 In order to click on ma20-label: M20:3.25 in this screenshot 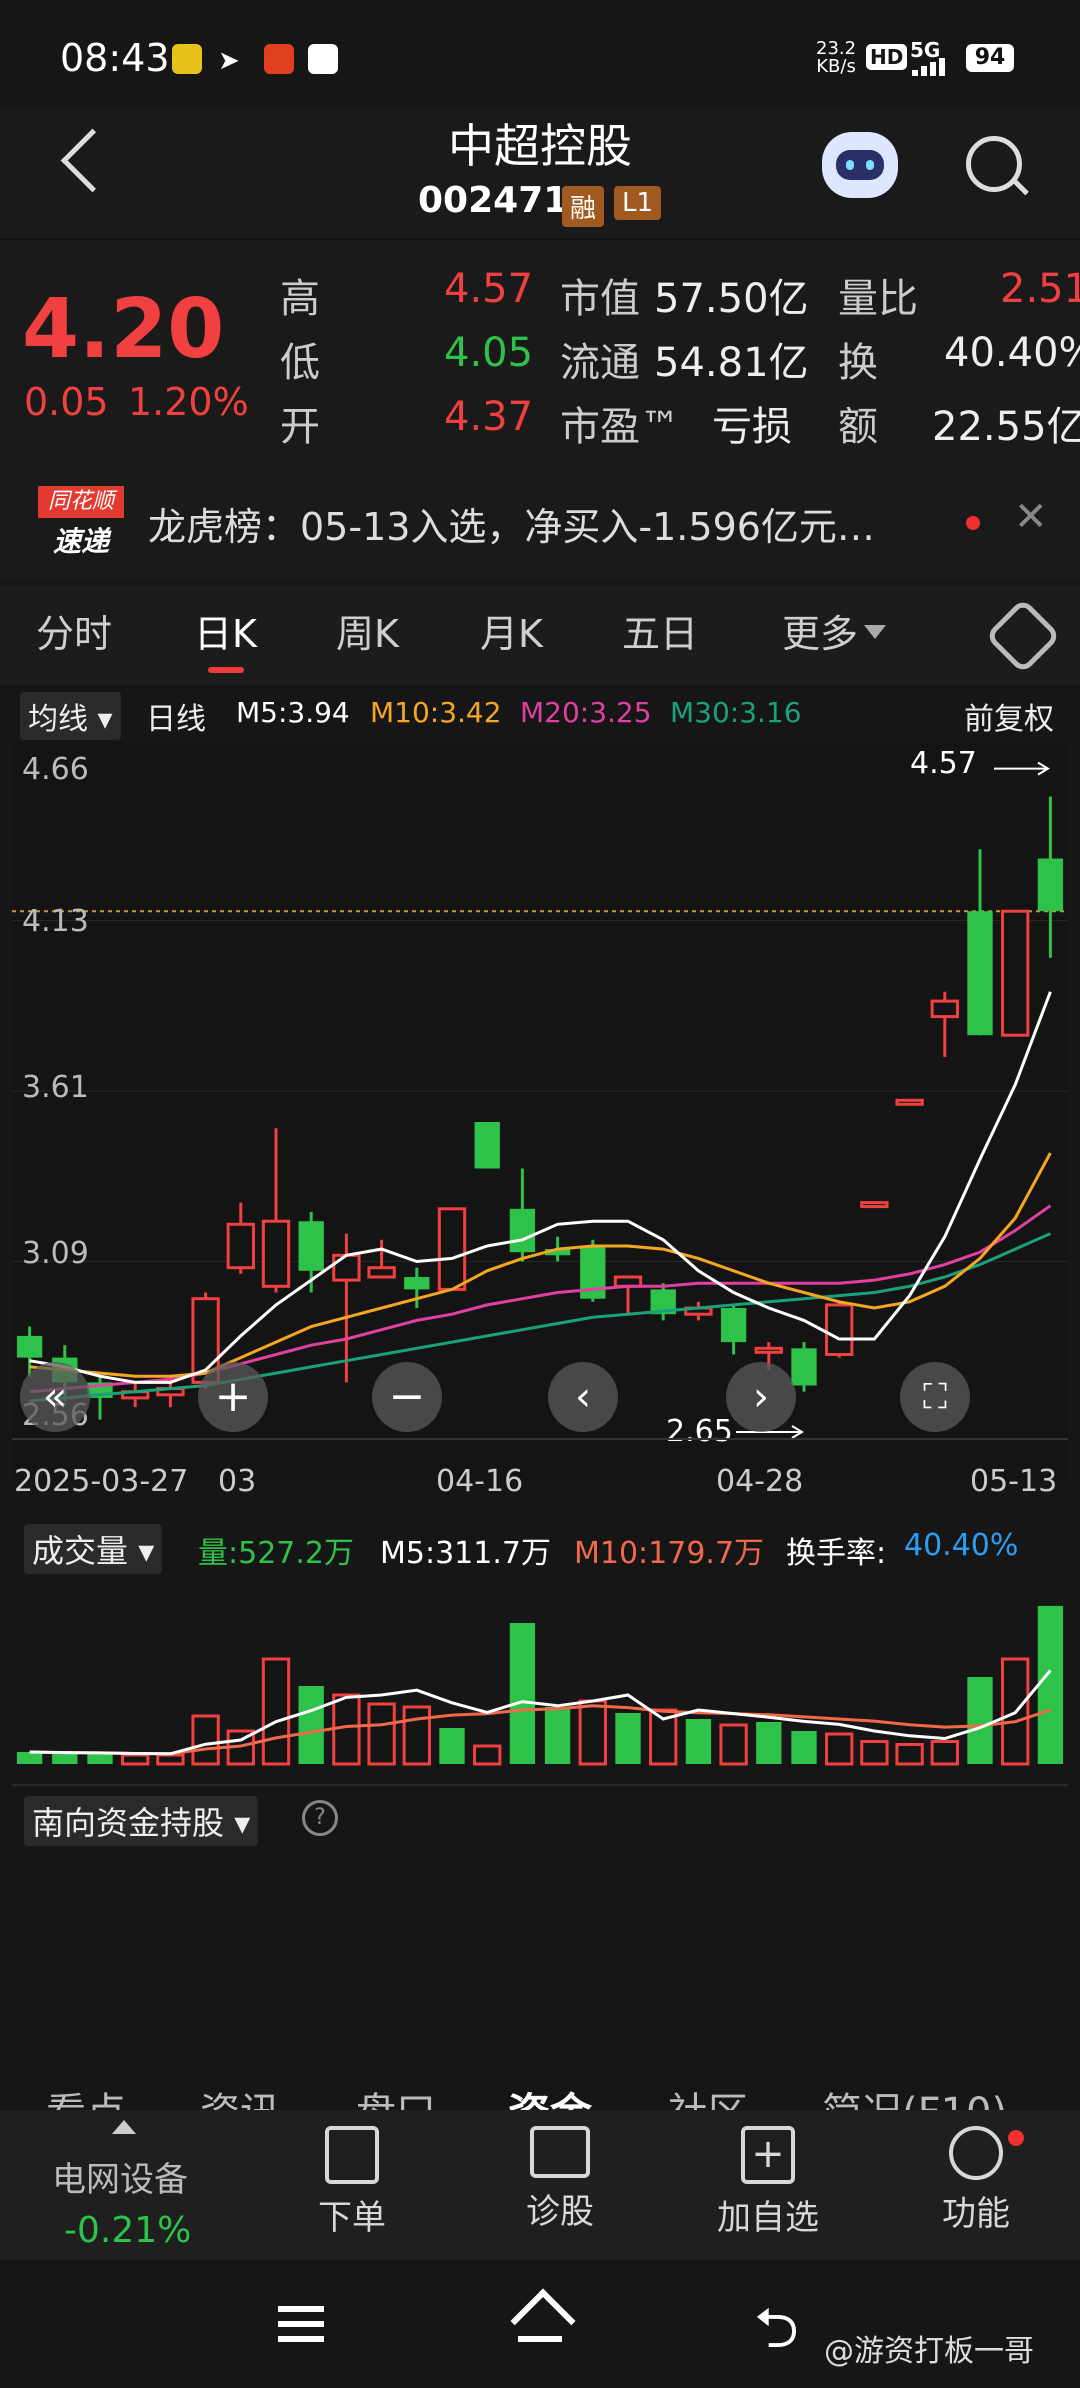, I will do `click(586, 712)`.